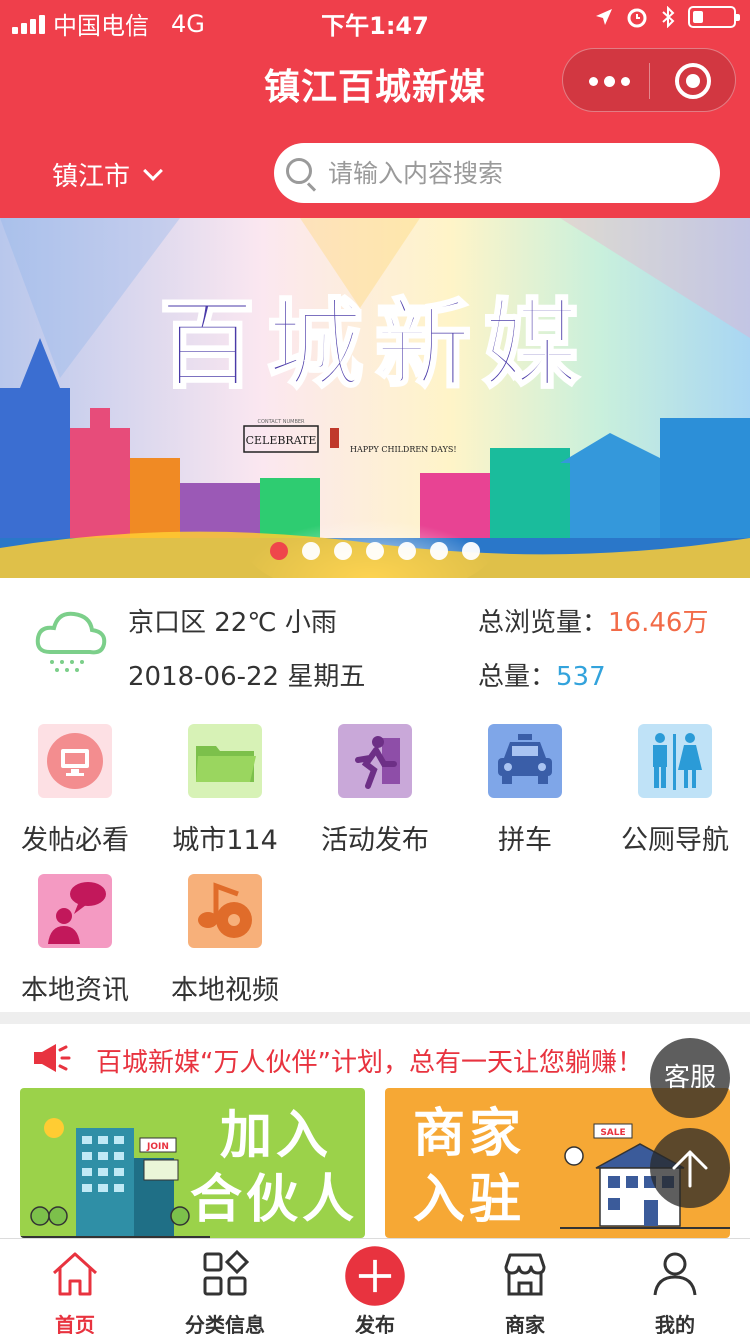 This screenshot has width=750, height=1334. I want to click on customer-service-button: 客服, so click(690, 1078).